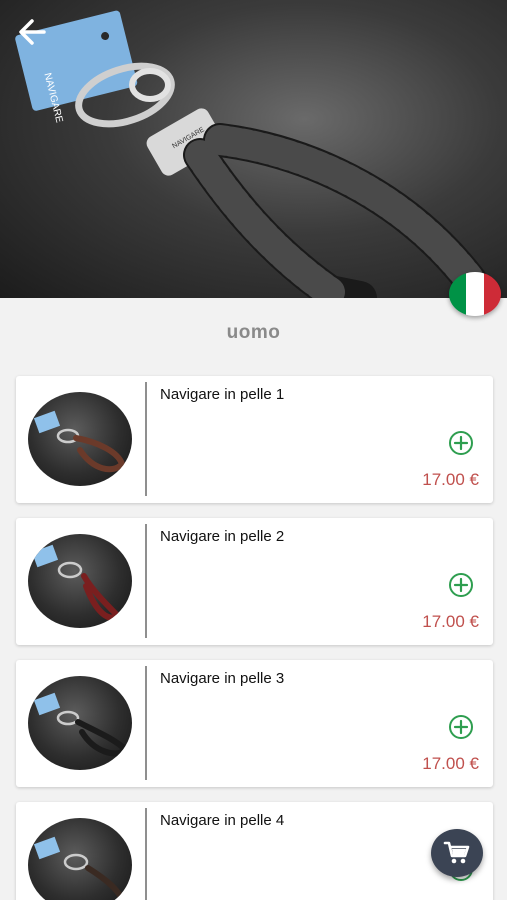  Describe the element at coordinates (254, 581) in the screenshot. I see `product-card: Navigare in pelle 2 17.00 €` at that location.